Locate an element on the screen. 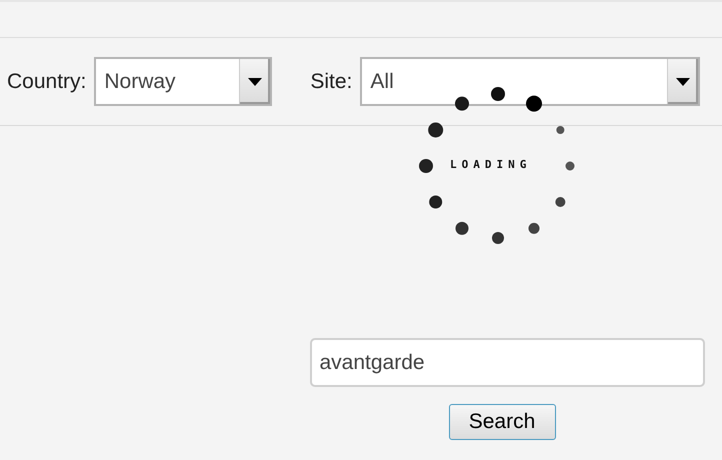  search-field: avantgarde is located at coordinates (507, 362).